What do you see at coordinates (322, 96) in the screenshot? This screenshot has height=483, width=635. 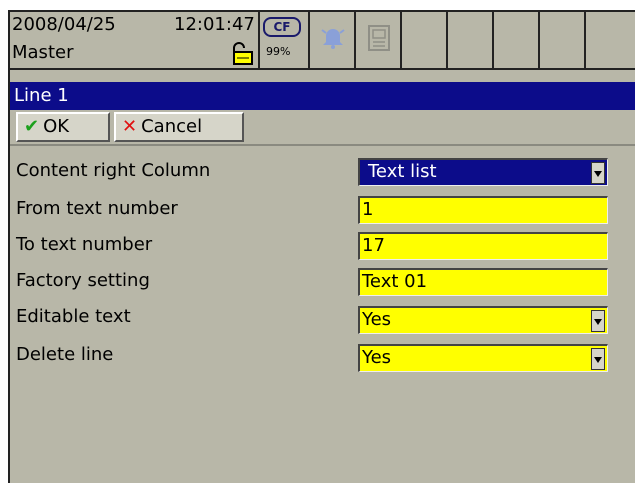 I see `page-title: Line 1` at bounding box center [322, 96].